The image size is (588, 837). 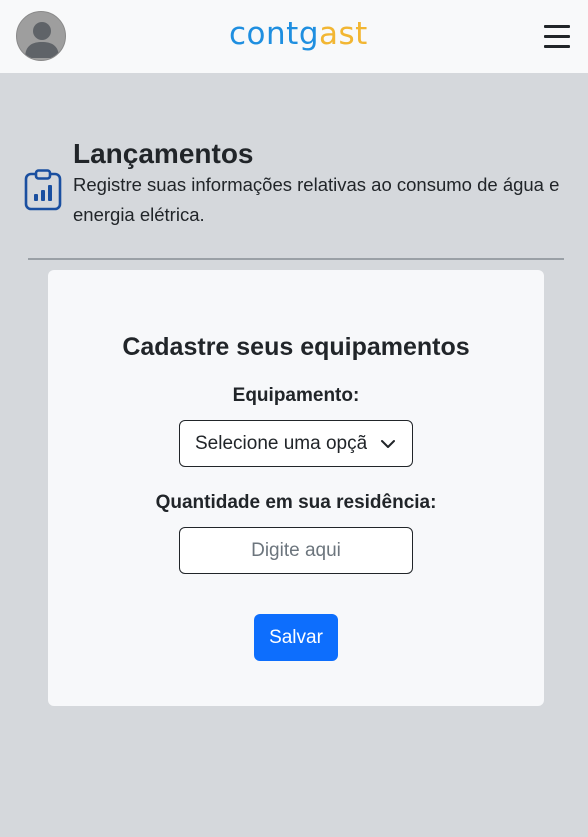 I want to click on save-button: Salvar, so click(x=296, y=637).